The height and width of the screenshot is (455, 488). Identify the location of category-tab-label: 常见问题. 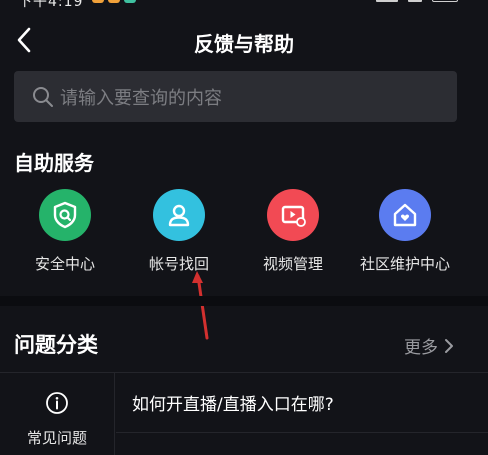
(56, 438).